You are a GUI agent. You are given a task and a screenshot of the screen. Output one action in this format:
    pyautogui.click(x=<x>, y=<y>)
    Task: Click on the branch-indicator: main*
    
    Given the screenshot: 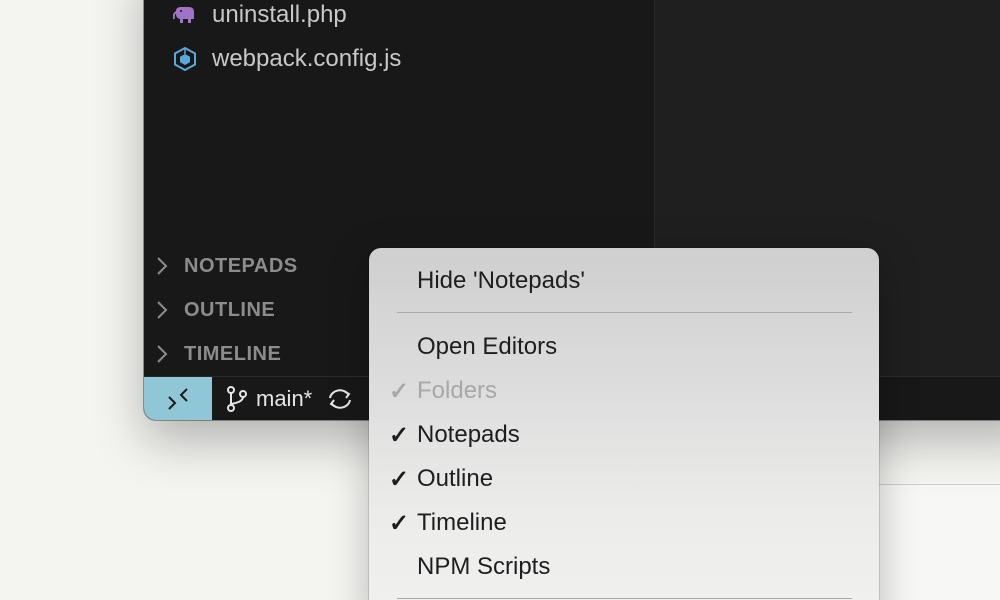 What is the action you would take?
    pyautogui.click(x=269, y=399)
    